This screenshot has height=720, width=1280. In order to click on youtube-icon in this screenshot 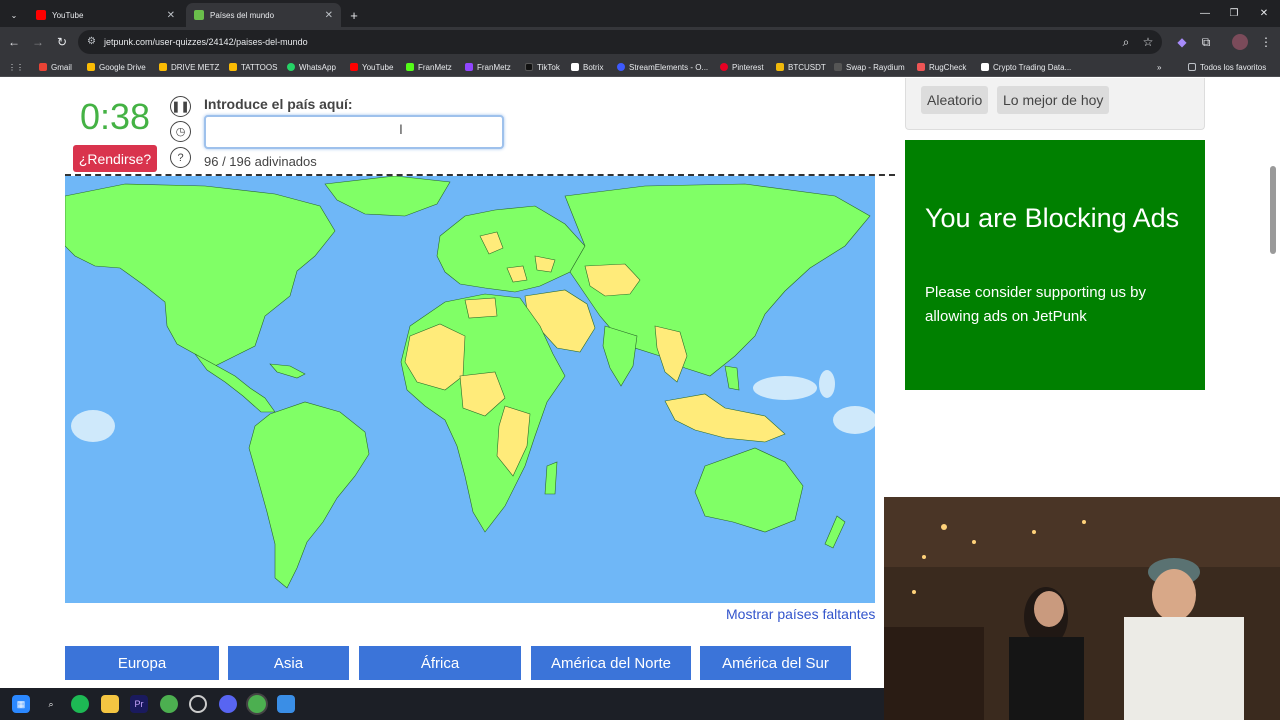, I will do `click(41, 15)`.